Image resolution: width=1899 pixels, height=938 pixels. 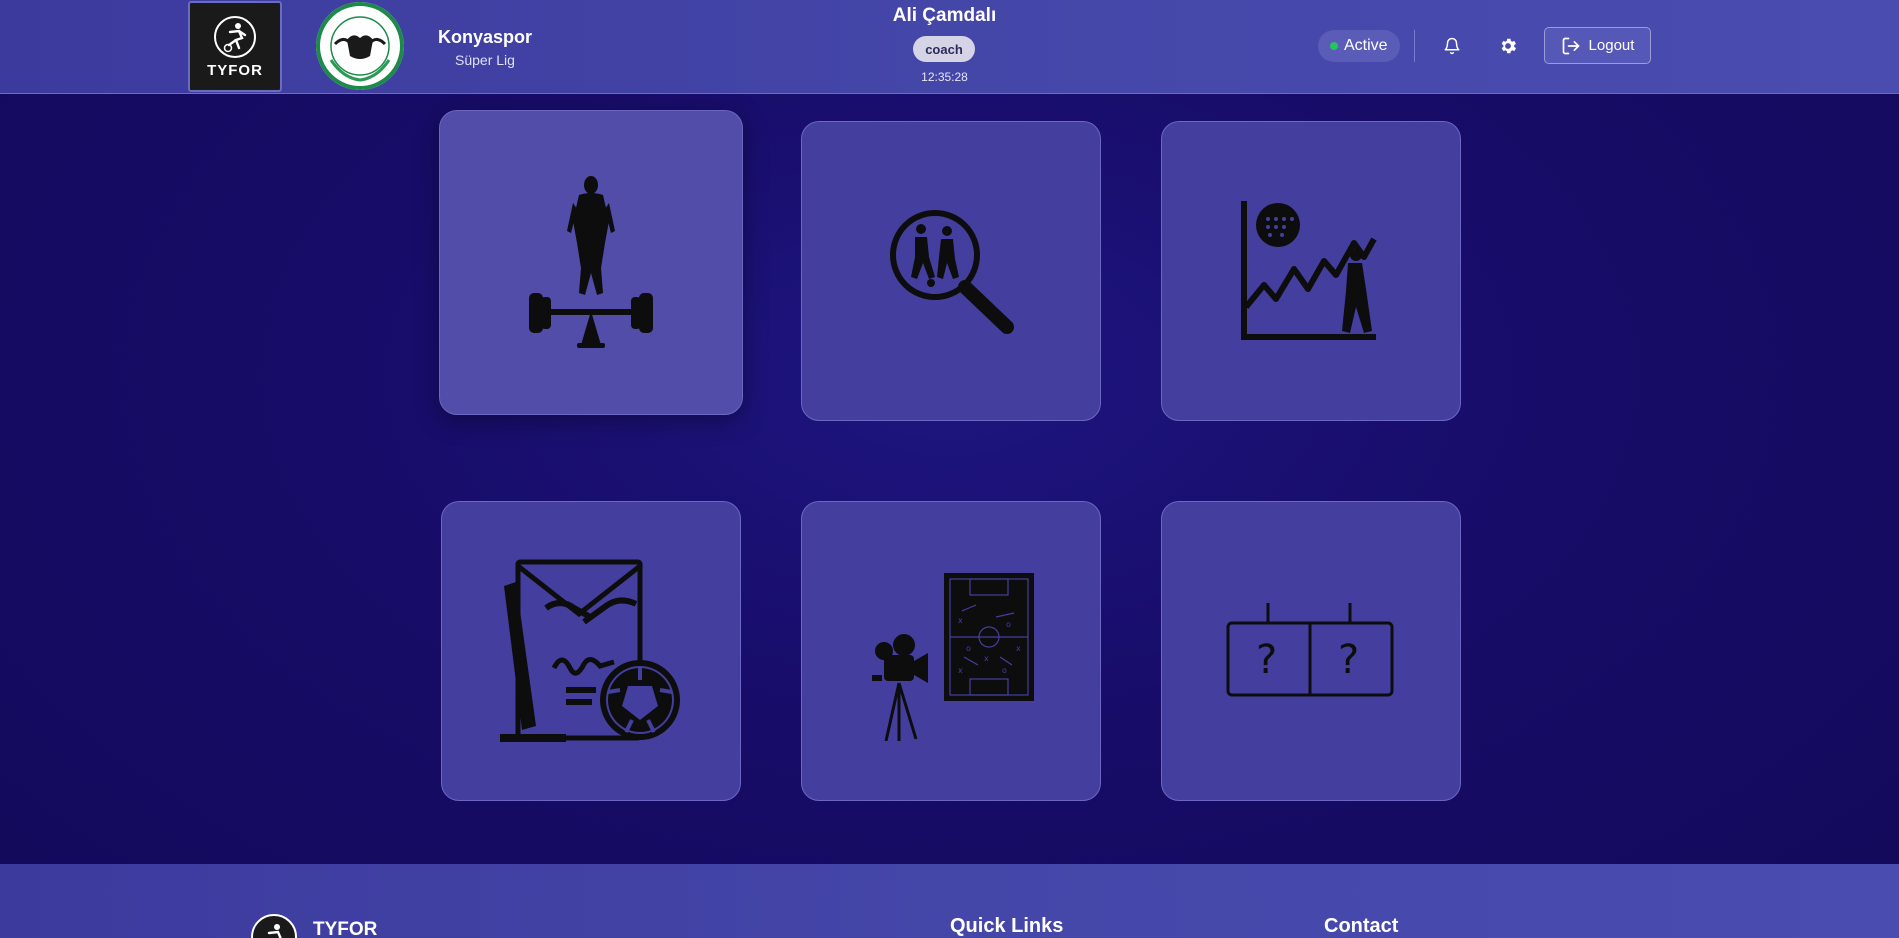 What do you see at coordinates (1361, 926) in the screenshot?
I see `footer-contact-heading: Contact` at bounding box center [1361, 926].